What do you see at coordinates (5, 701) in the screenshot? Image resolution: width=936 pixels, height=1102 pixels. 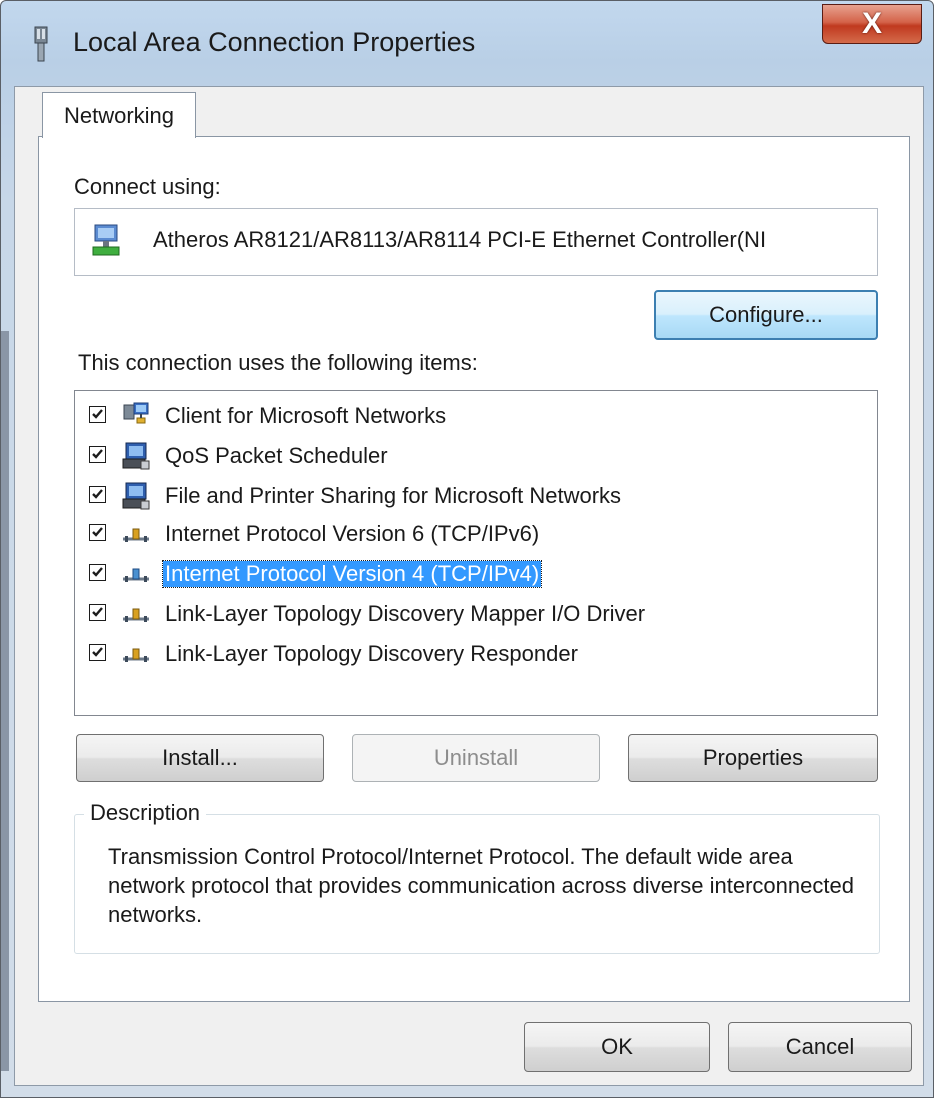 I see `window-frame-strip` at bounding box center [5, 701].